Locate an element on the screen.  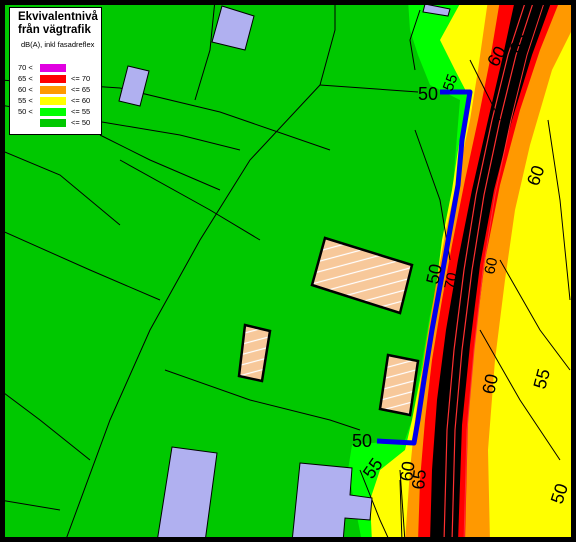
legend-upper: <= 55 is located at coordinates (81, 111).